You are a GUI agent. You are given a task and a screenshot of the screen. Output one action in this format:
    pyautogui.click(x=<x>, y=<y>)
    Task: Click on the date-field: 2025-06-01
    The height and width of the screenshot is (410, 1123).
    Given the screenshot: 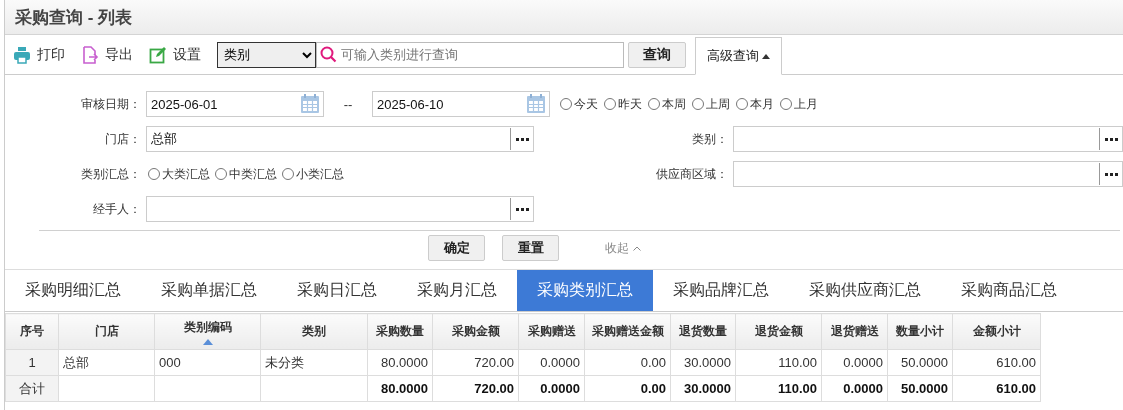 What is the action you would take?
    pyautogui.click(x=235, y=104)
    